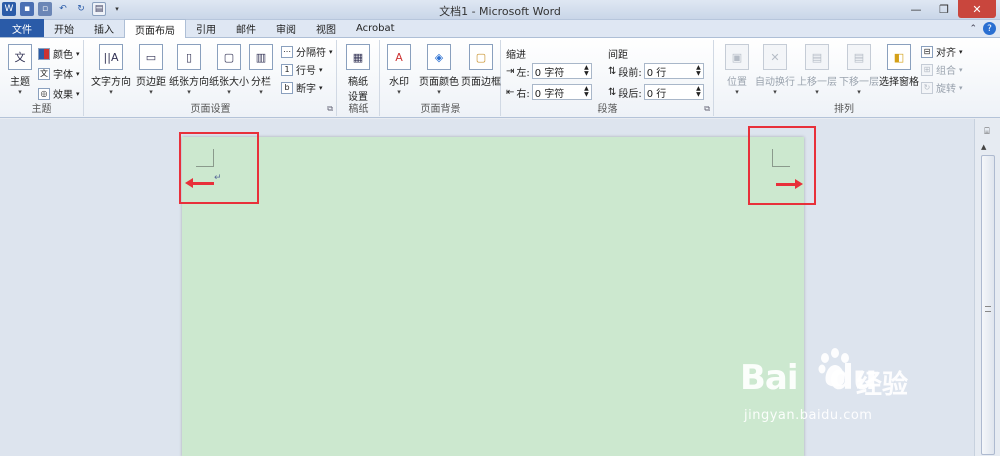  I want to click on theme-icon: 文, so click(20, 57).